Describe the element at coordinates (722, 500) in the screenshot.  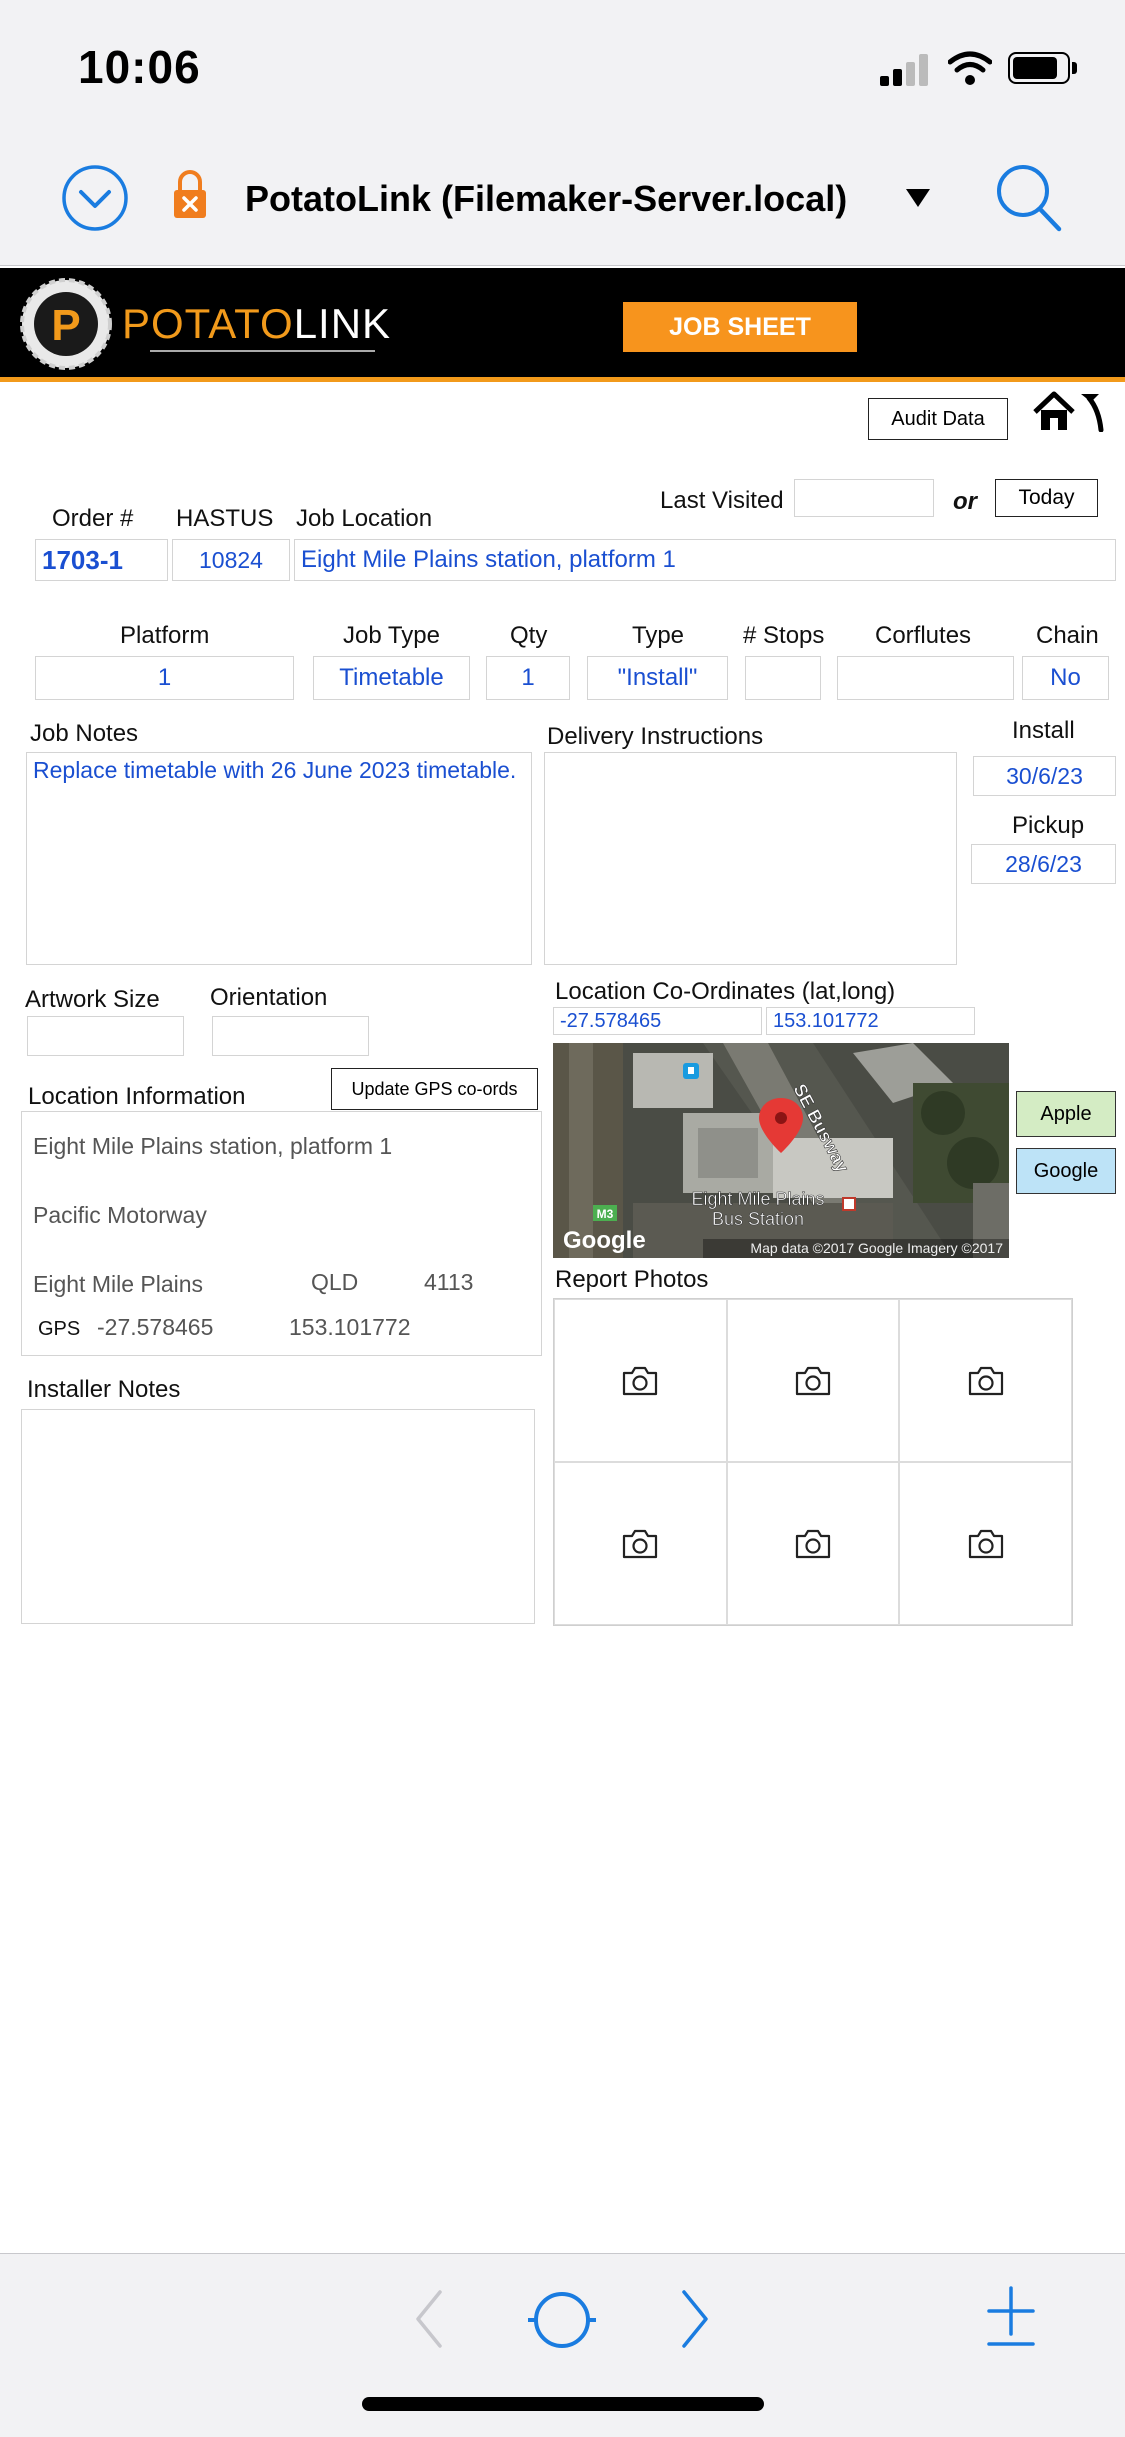
I see `last-visited-label: Last Visited` at that location.